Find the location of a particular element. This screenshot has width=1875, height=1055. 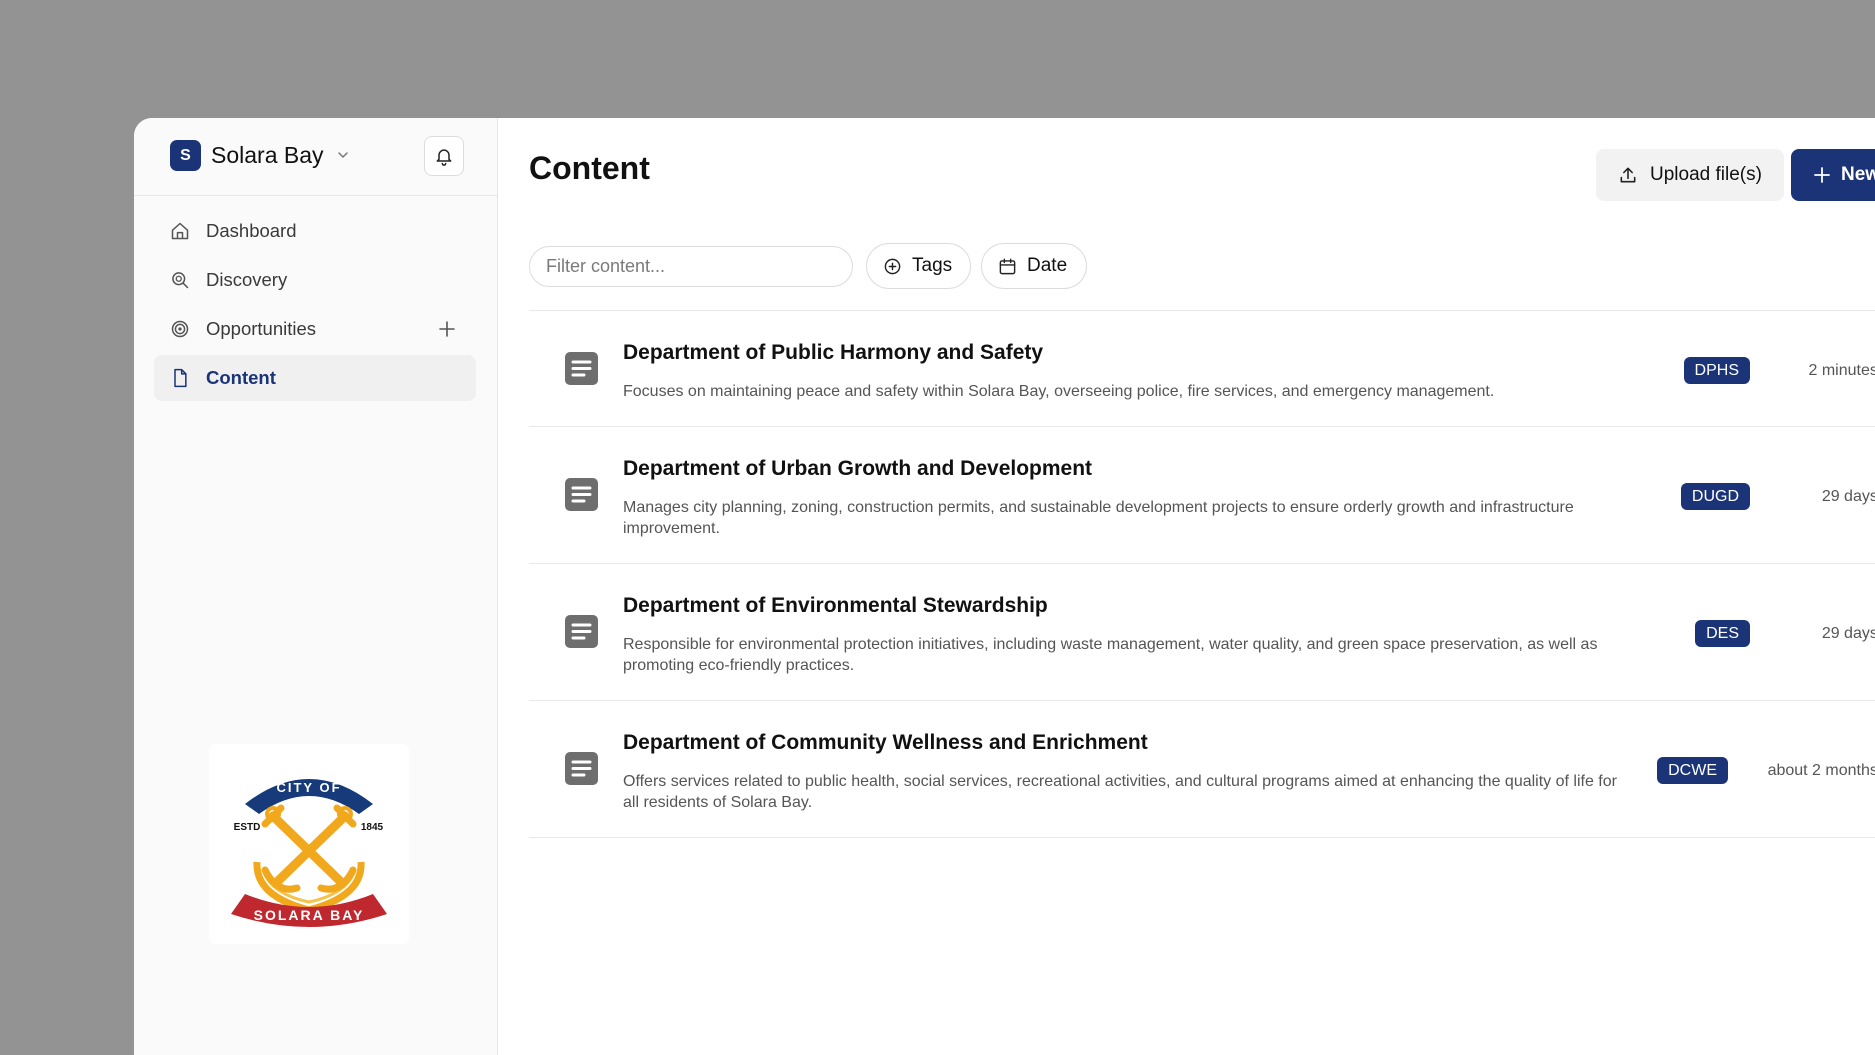

notifications-button is located at coordinates (444, 156).